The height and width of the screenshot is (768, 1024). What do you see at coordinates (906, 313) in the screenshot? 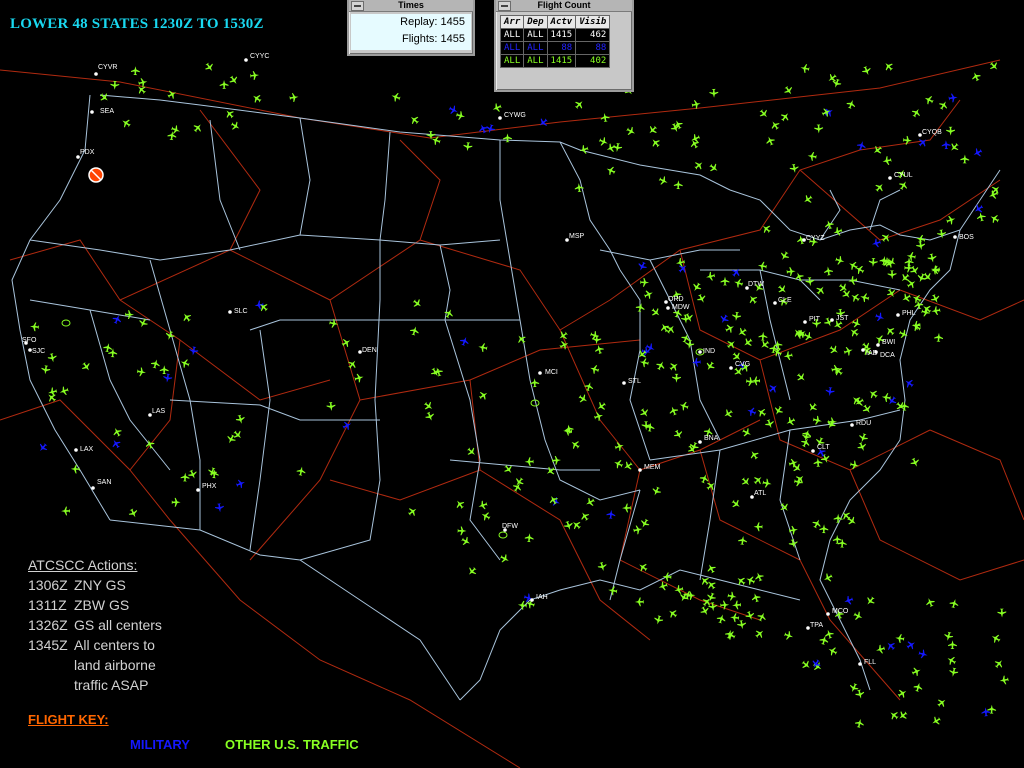
I see `airport-phl: PHL` at bounding box center [906, 313].